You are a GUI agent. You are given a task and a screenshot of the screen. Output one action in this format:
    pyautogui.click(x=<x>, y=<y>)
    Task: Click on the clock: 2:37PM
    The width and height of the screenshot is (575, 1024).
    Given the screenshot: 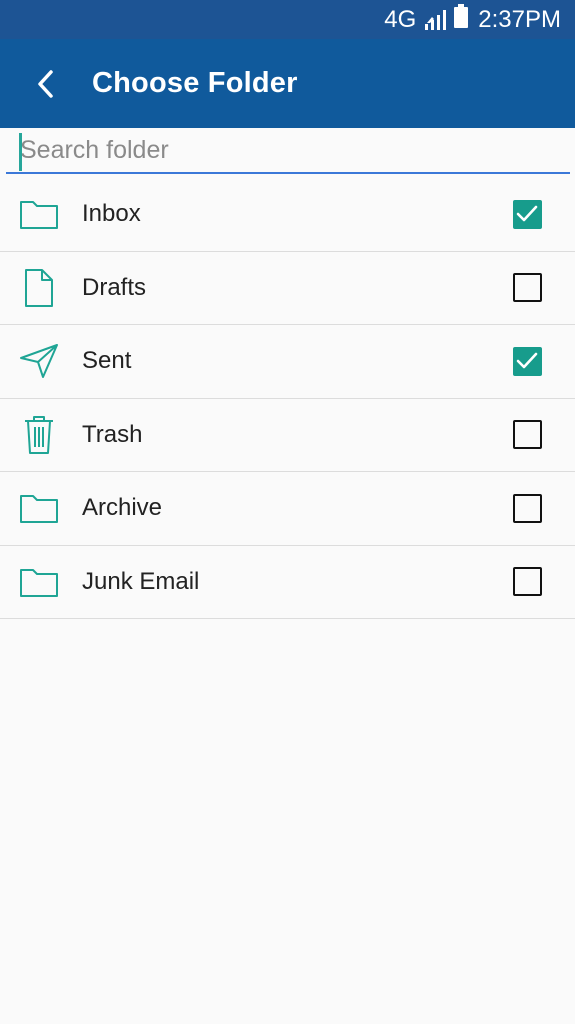 What is the action you would take?
    pyautogui.click(x=519, y=19)
    